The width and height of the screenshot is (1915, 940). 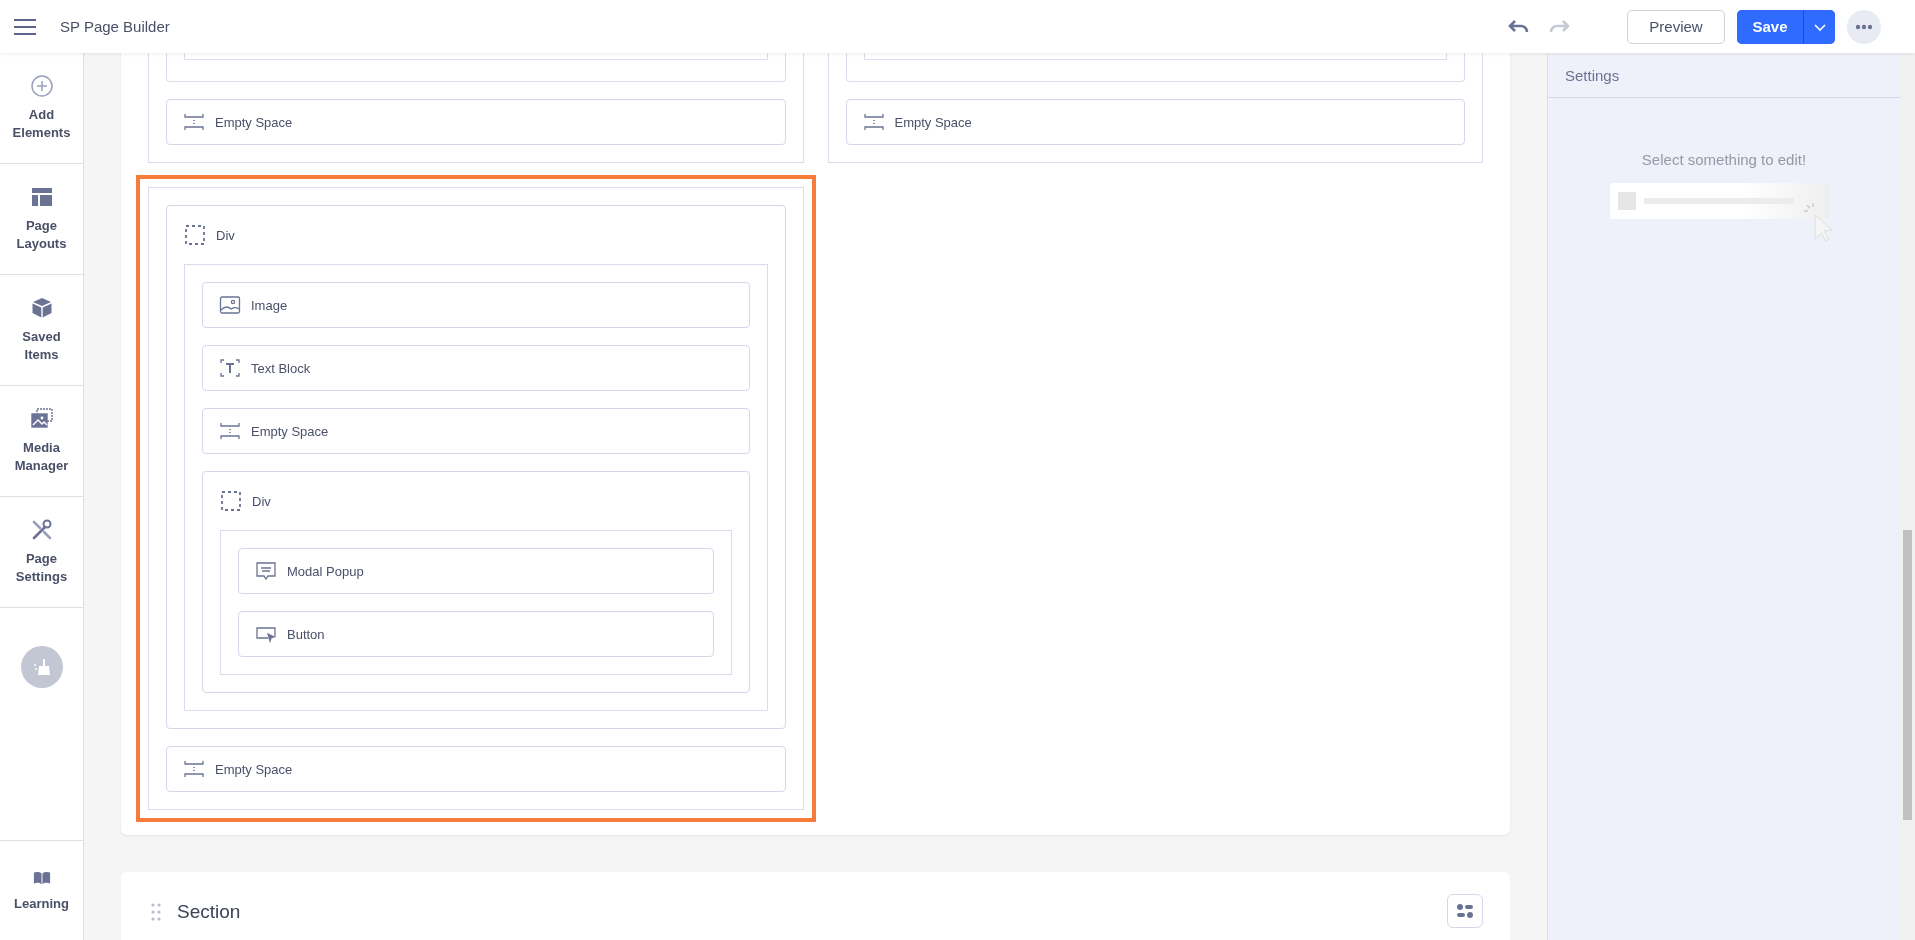 I want to click on text-icon, so click(x=230, y=368).